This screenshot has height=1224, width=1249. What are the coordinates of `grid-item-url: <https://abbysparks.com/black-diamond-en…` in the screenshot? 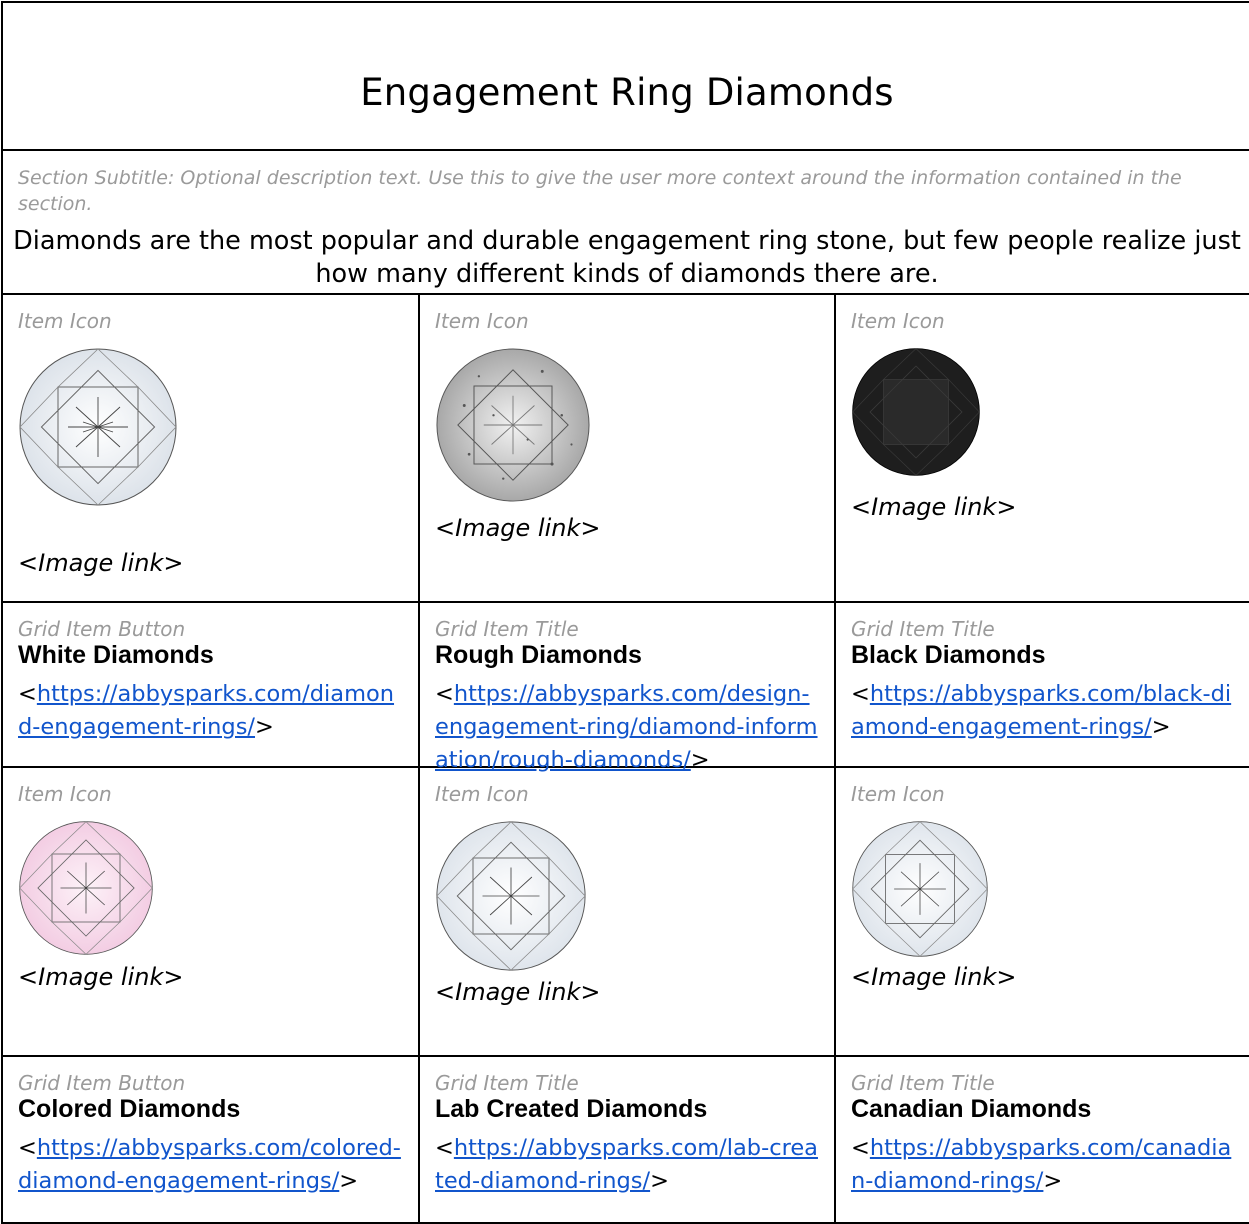 It's located at (1041, 710).